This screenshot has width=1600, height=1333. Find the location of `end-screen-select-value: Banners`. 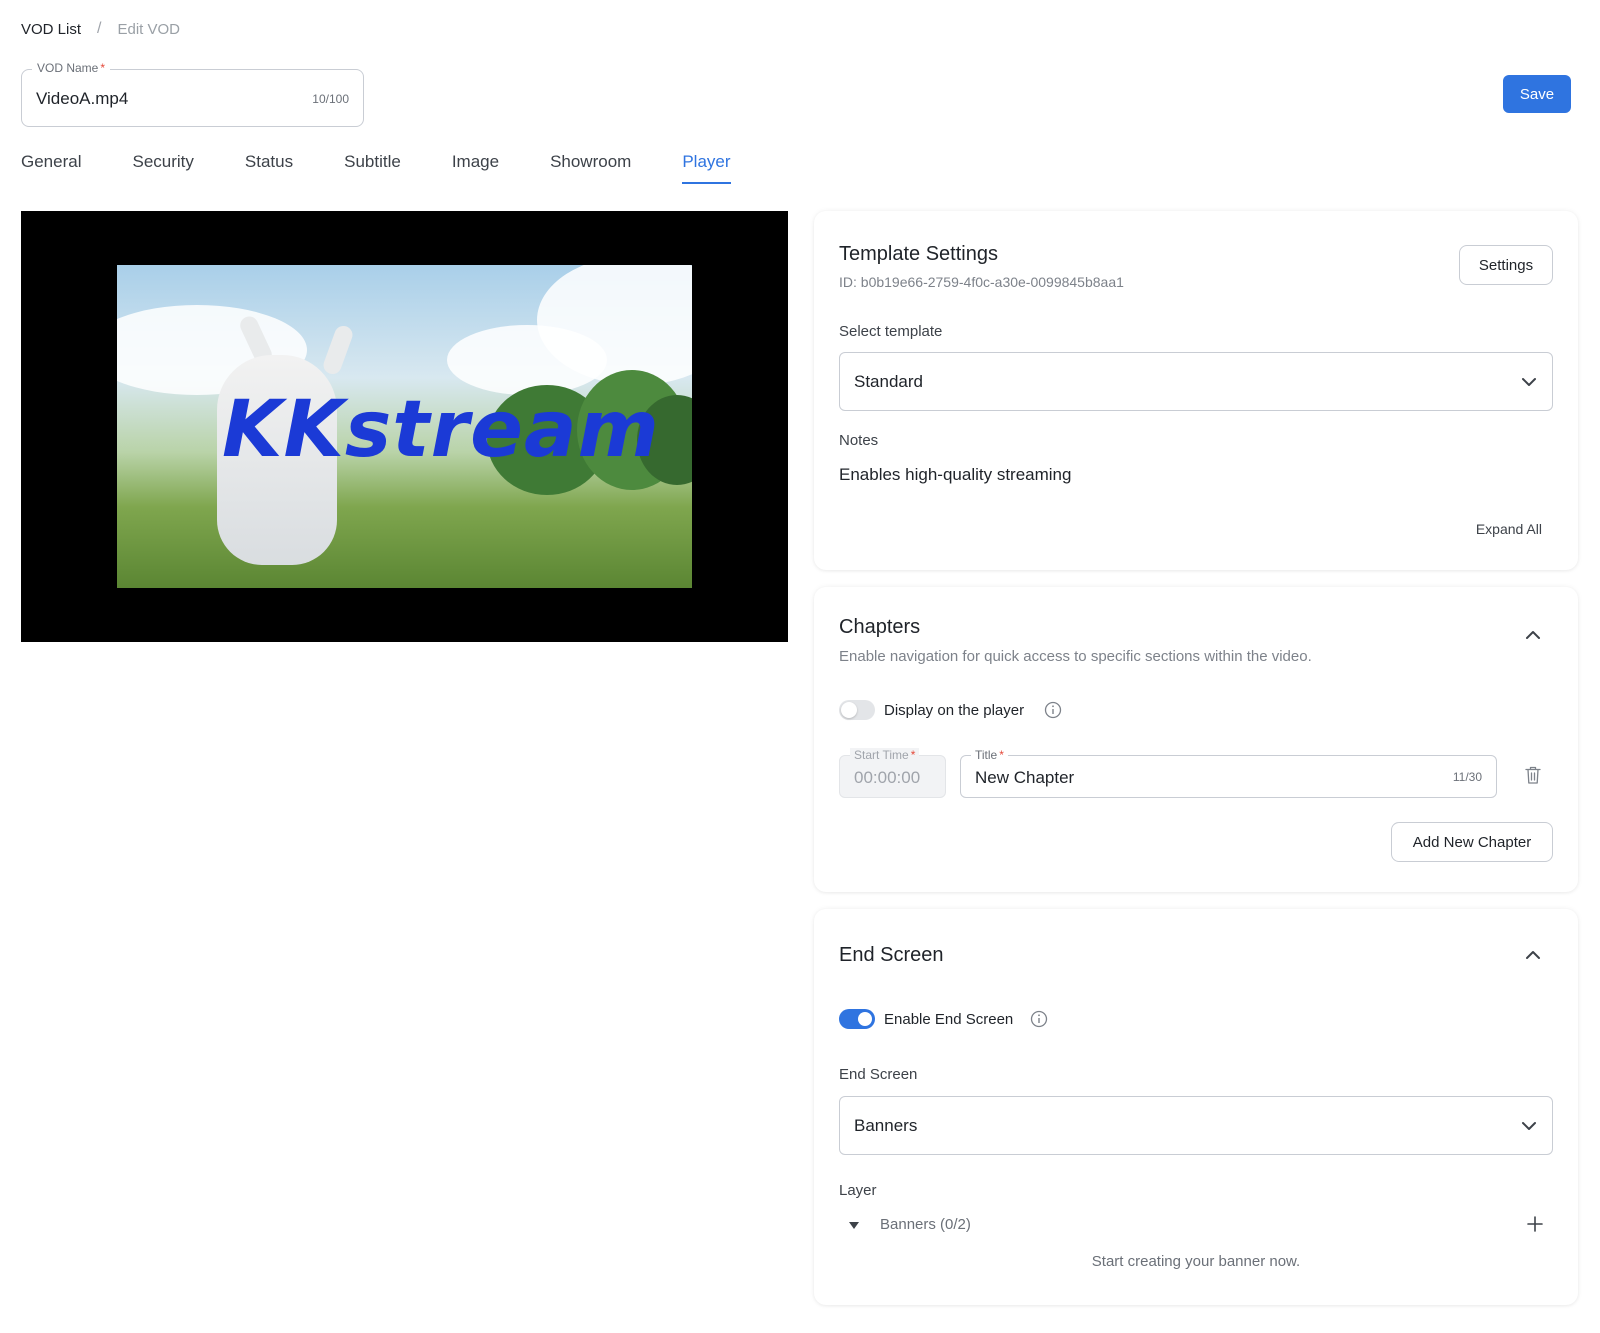

end-screen-select-value: Banners is located at coordinates (886, 1125).